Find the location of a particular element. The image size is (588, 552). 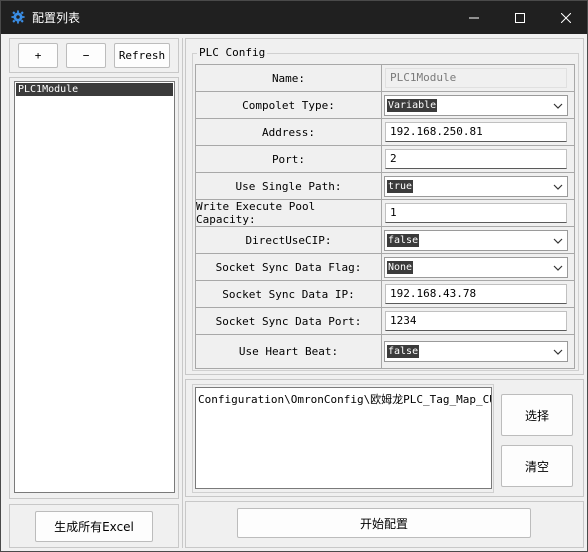

sync-flag-label: Socket Sync Data Flag: is located at coordinates (289, 267).